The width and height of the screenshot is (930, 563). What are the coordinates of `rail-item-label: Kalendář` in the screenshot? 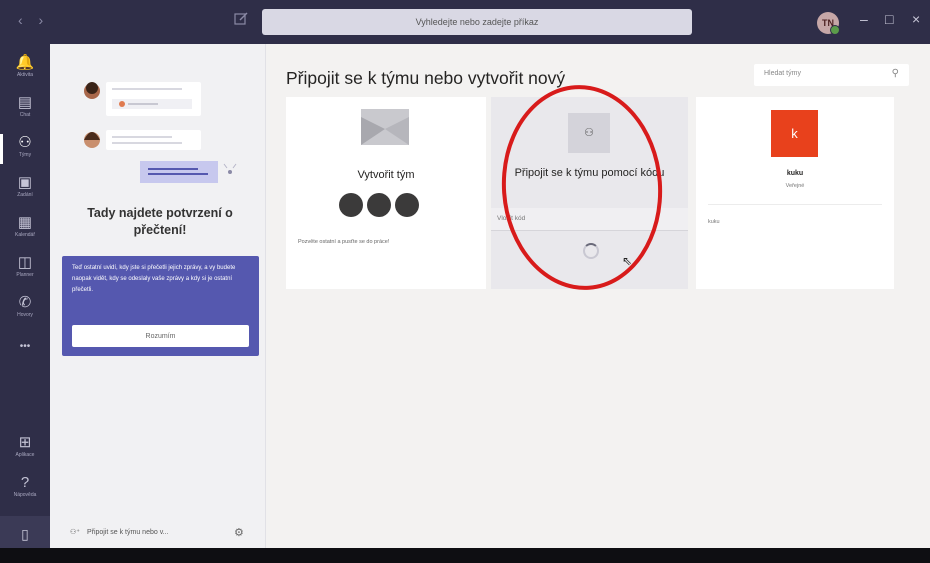 It's located at (24, 235).